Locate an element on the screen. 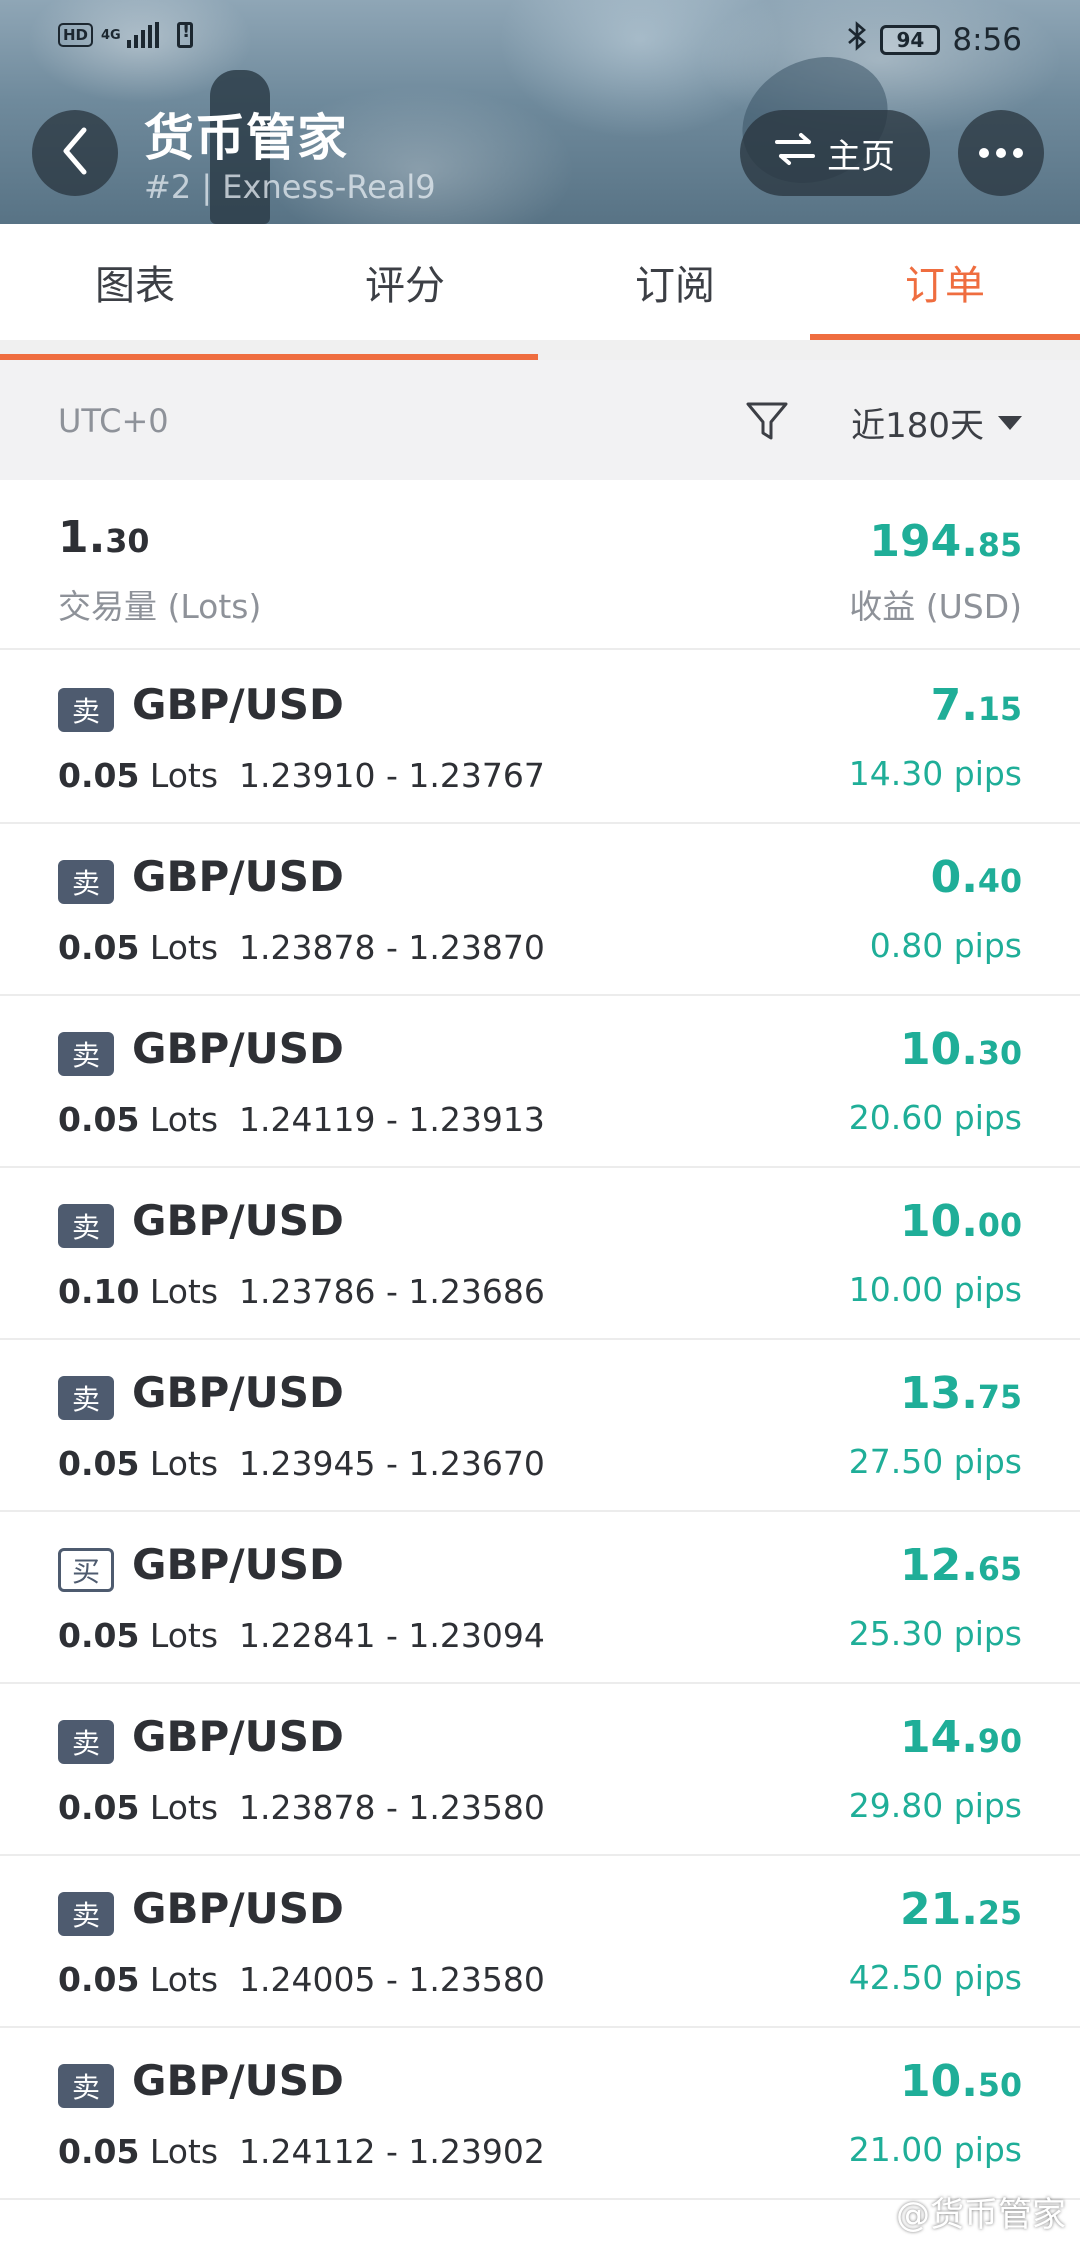 The width and height of the screenshot is (1080, 2244). order-profit: 14.90 is located at coordinates (960, 1737).